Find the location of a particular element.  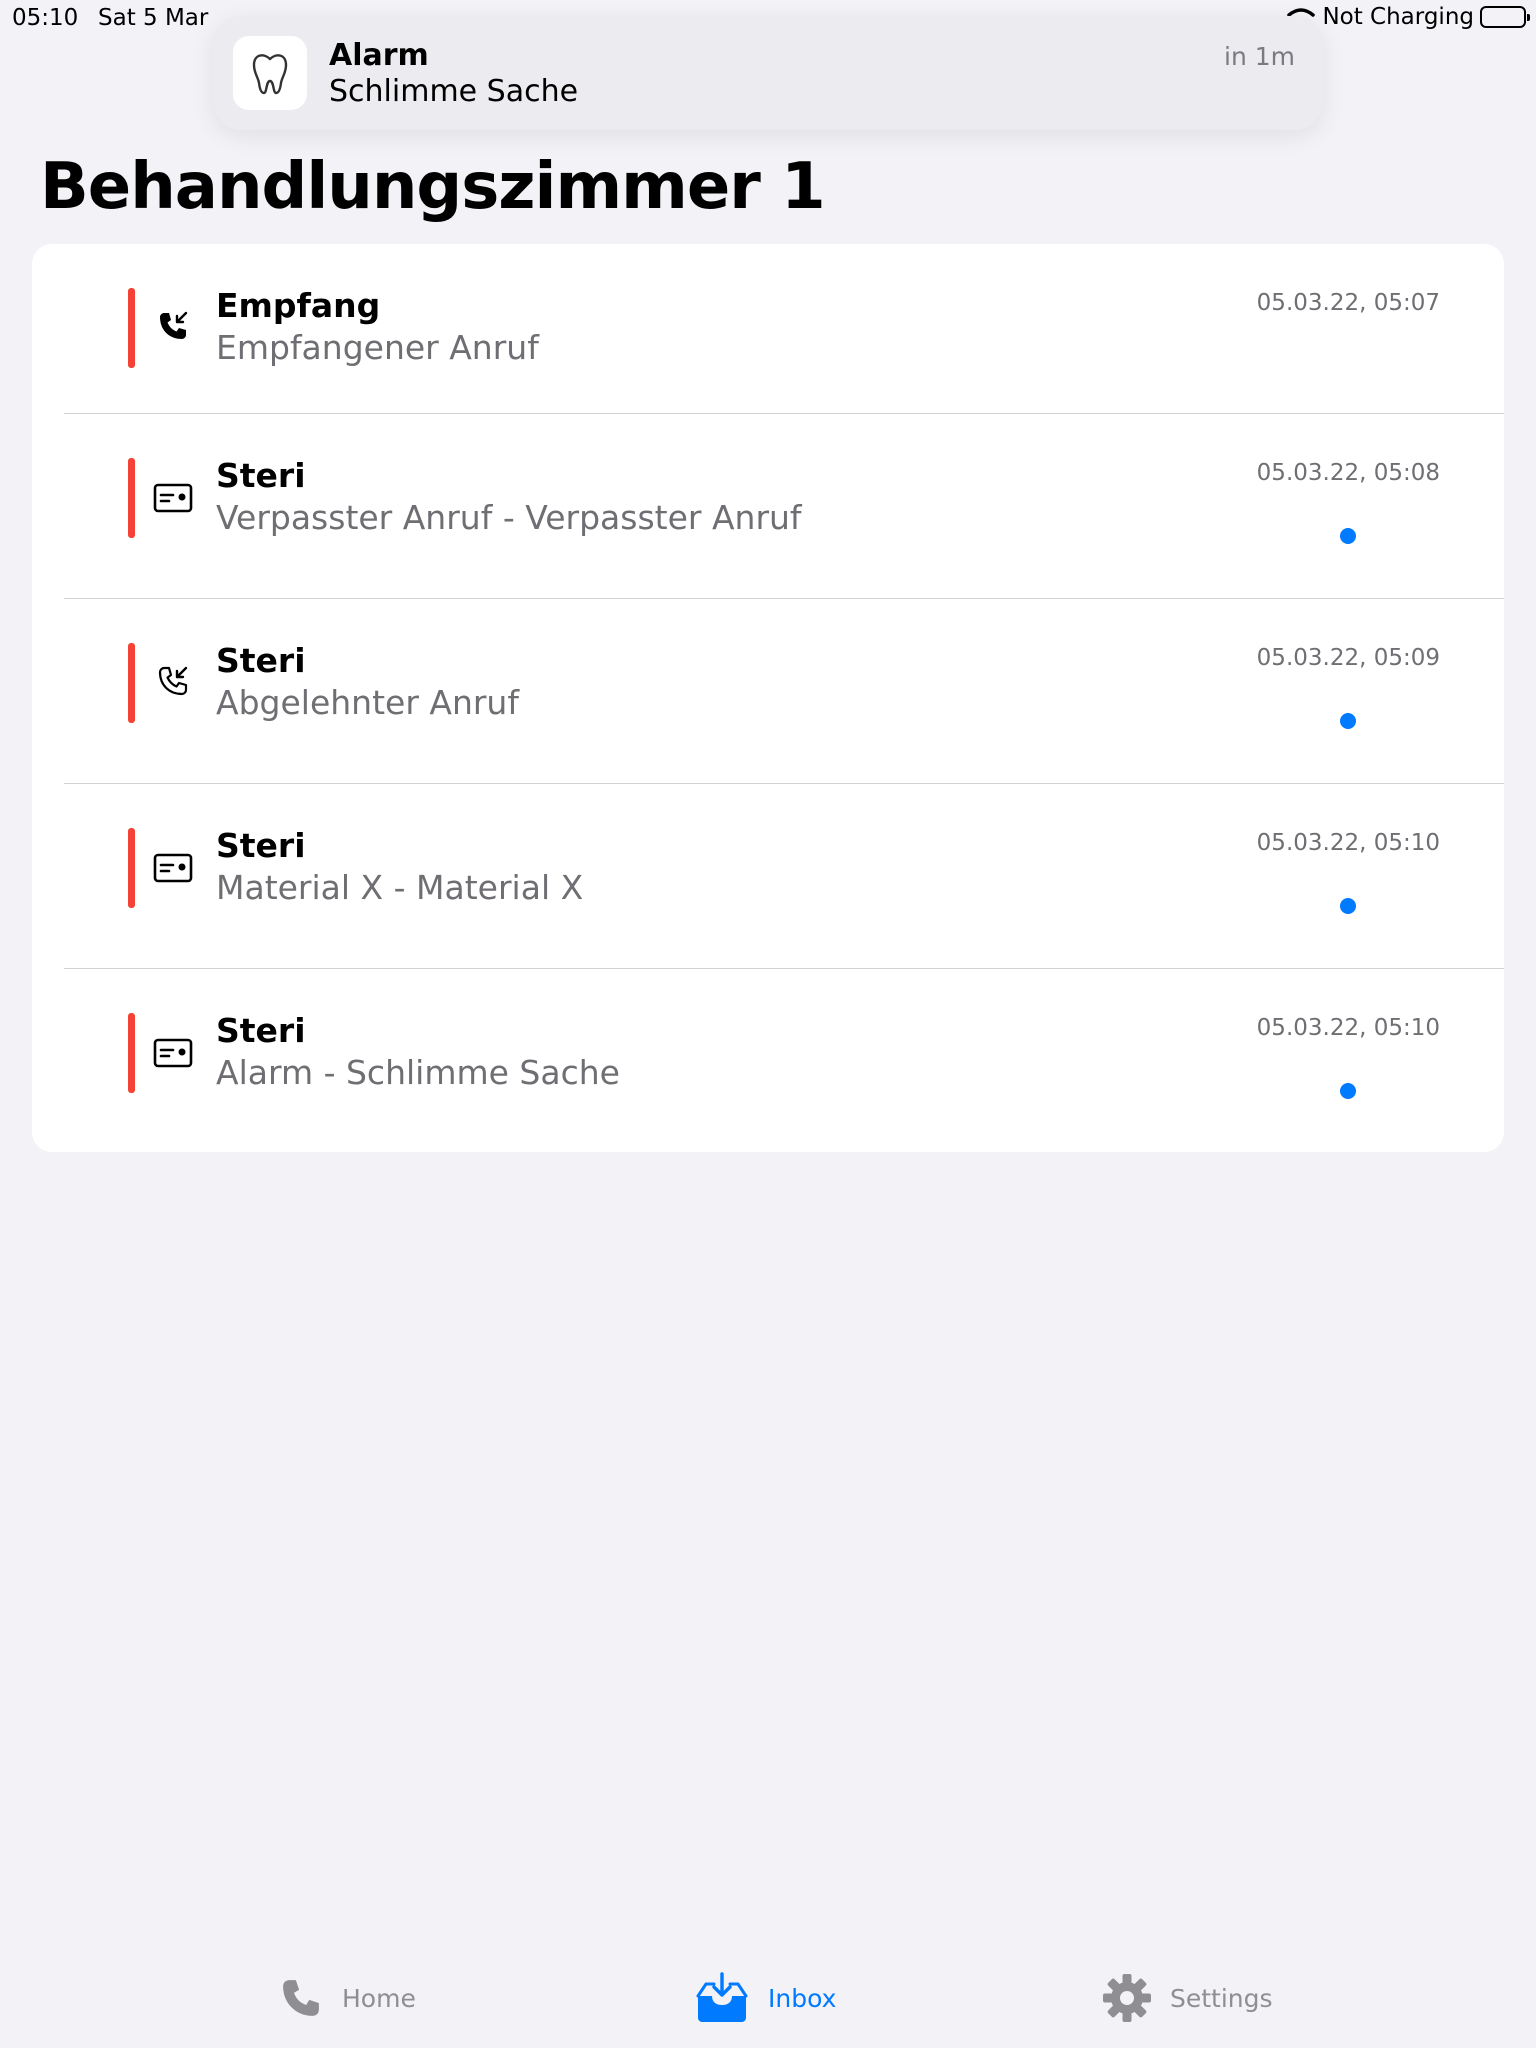

notification-time: in 1m is located at coordinates (1259, 56).